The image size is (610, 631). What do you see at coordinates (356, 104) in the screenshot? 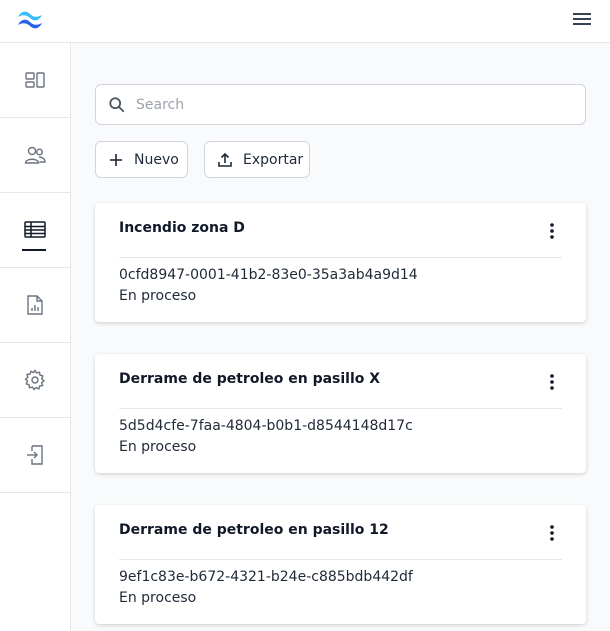
I see `search-input` at bounding box center [356, 104].